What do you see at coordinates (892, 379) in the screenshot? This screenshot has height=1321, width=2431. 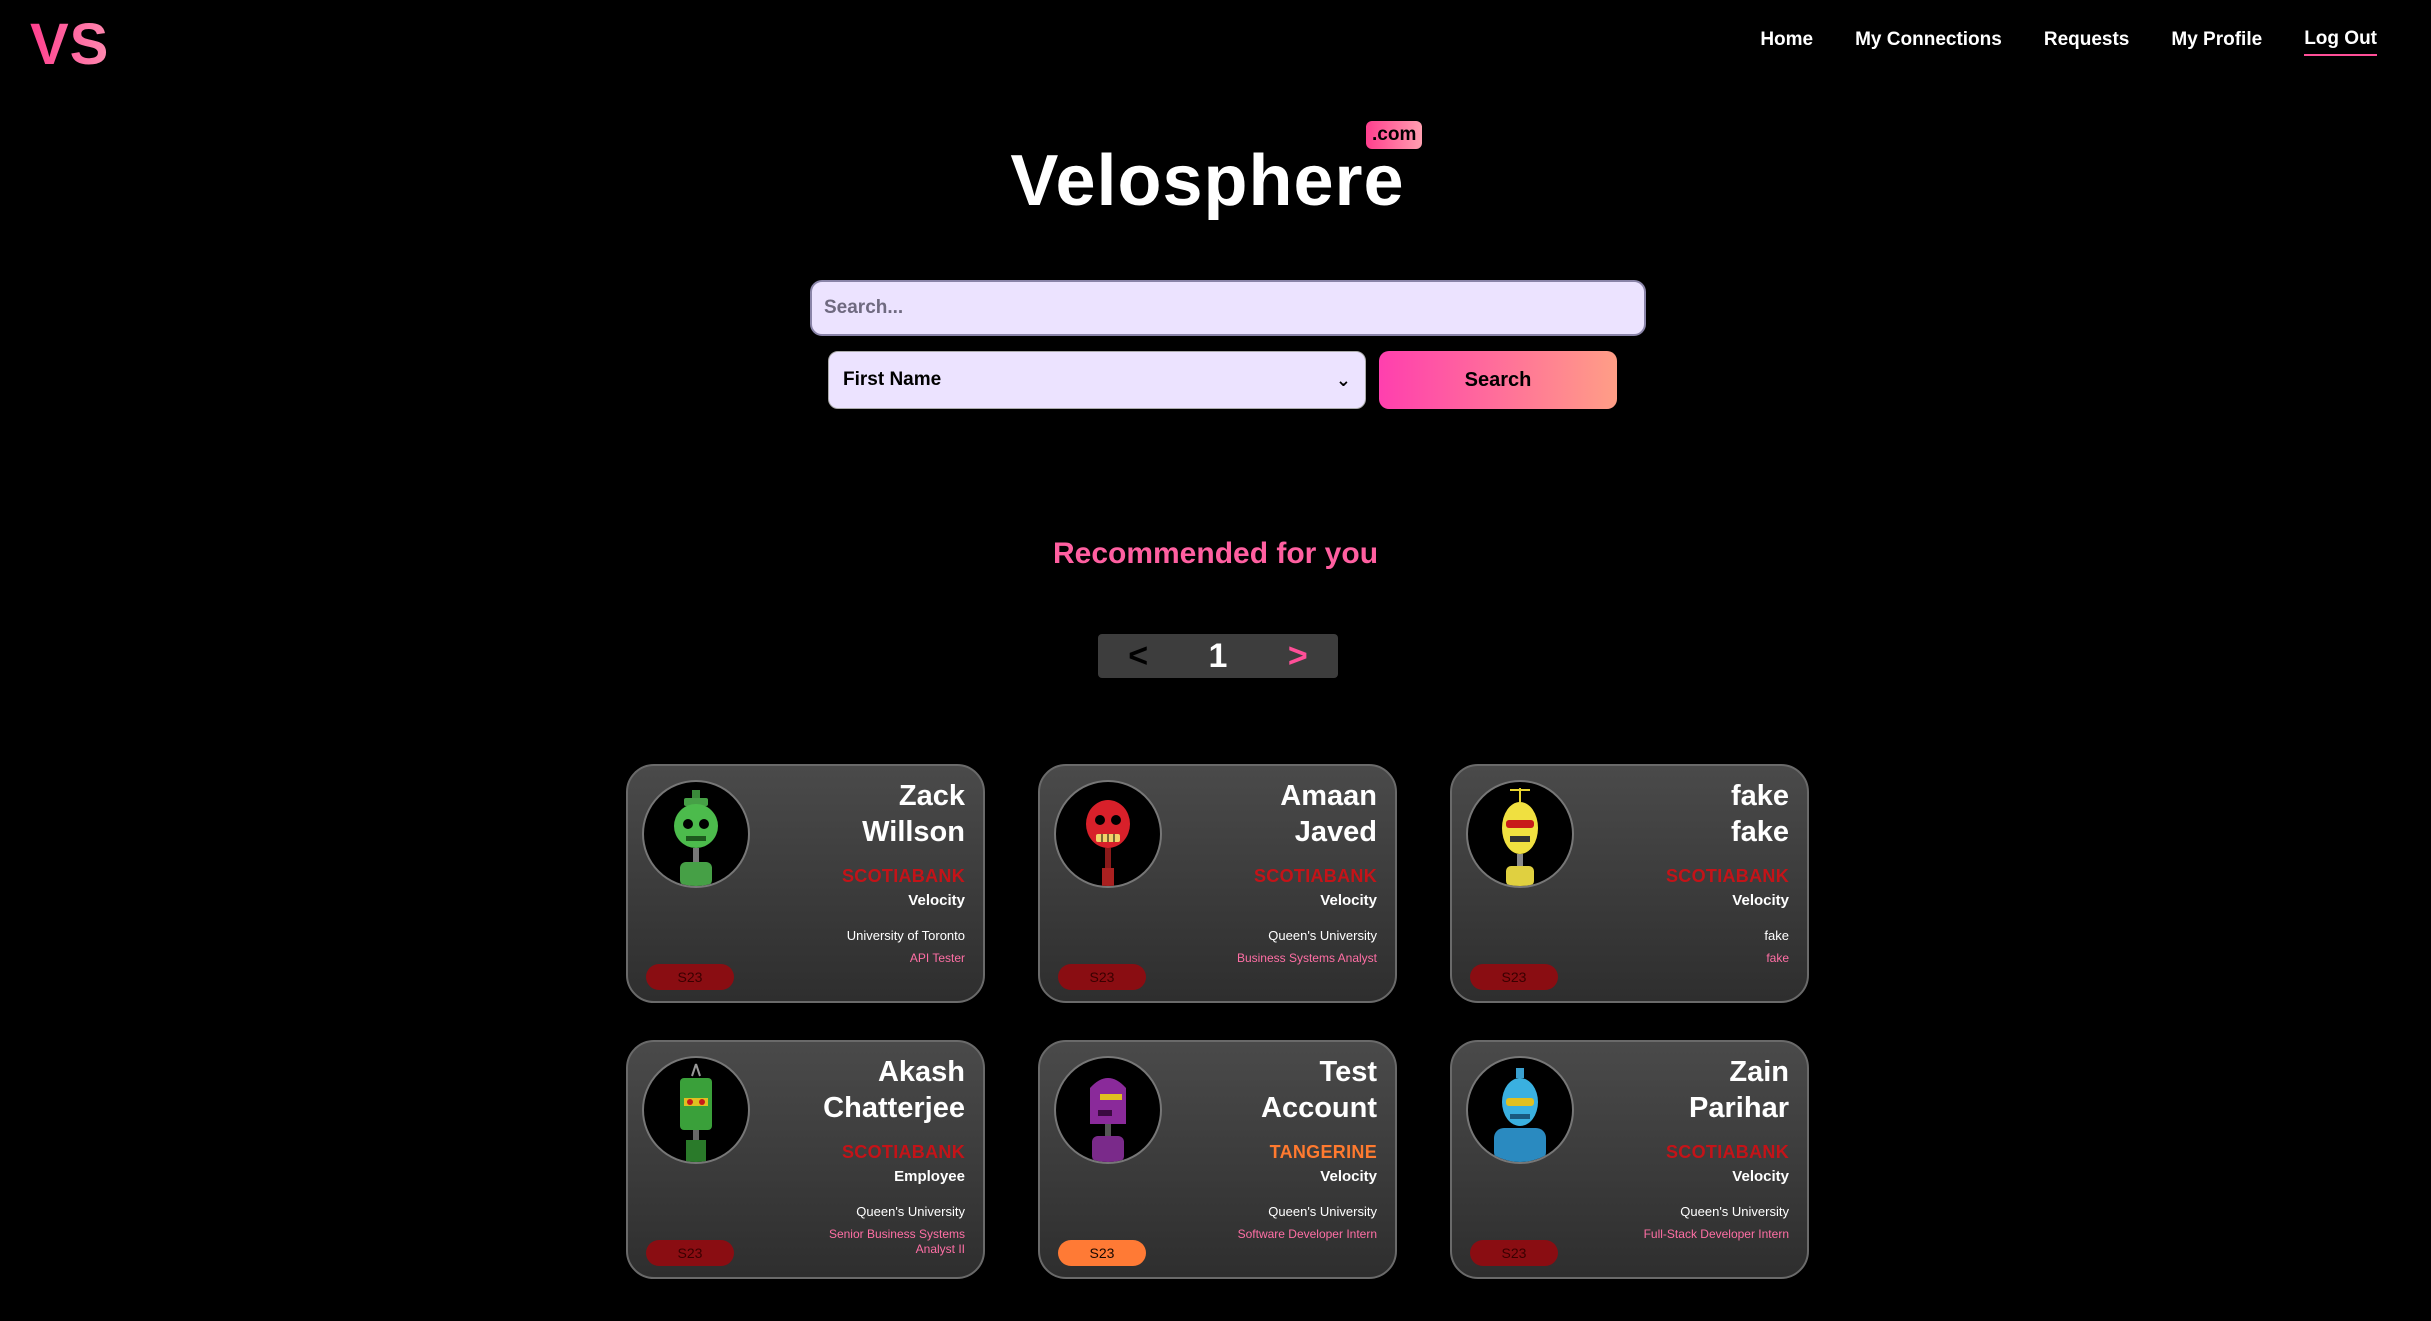 I see `search-filter-value: First Name` at bounding box center [892, 379].